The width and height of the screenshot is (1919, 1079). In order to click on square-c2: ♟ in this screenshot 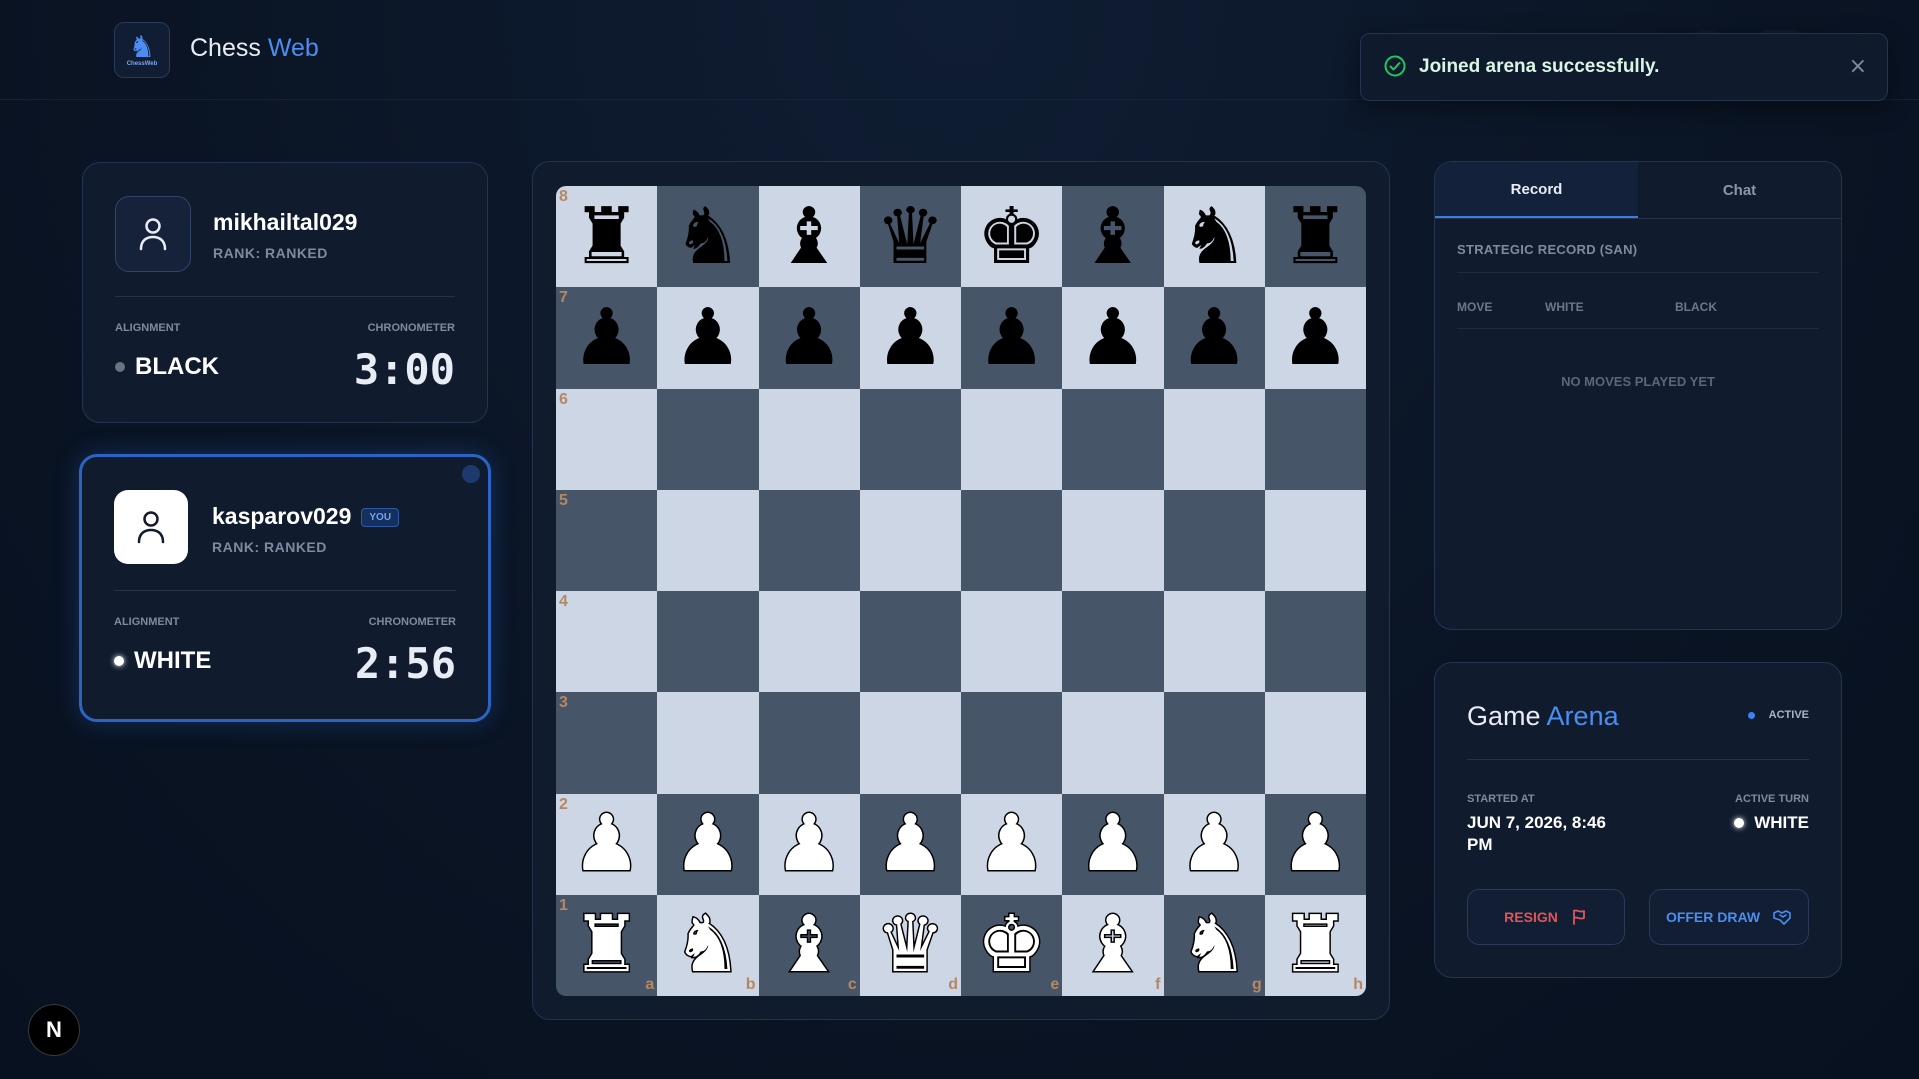, I will do `click(809, 844)`.